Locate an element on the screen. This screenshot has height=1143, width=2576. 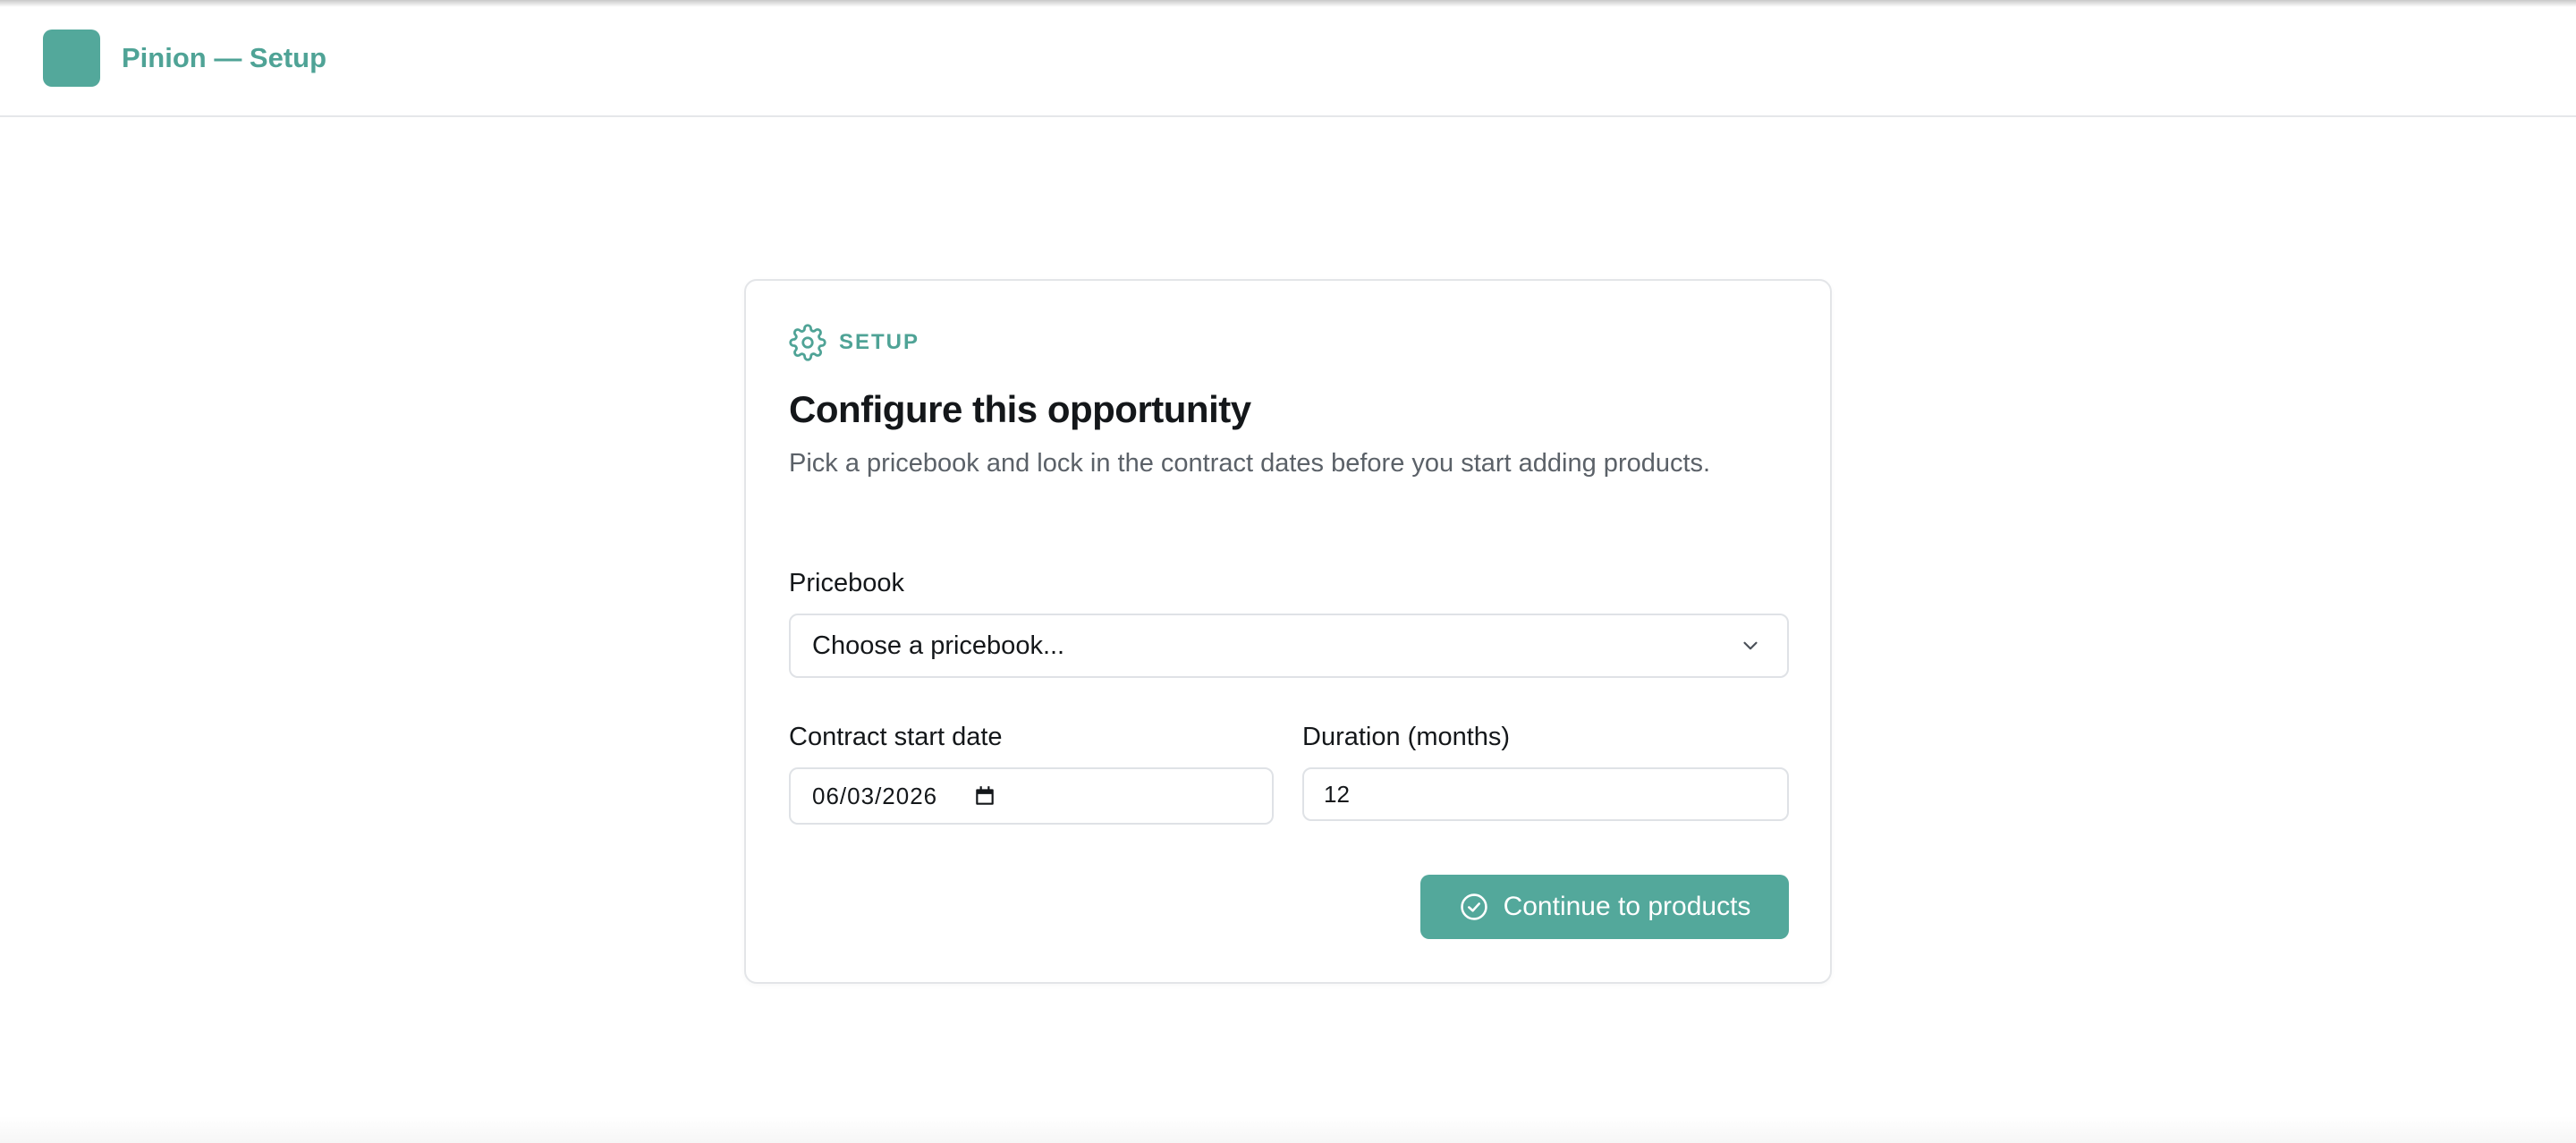
window-bottom-edge is located at coordinates (1288, 1129).